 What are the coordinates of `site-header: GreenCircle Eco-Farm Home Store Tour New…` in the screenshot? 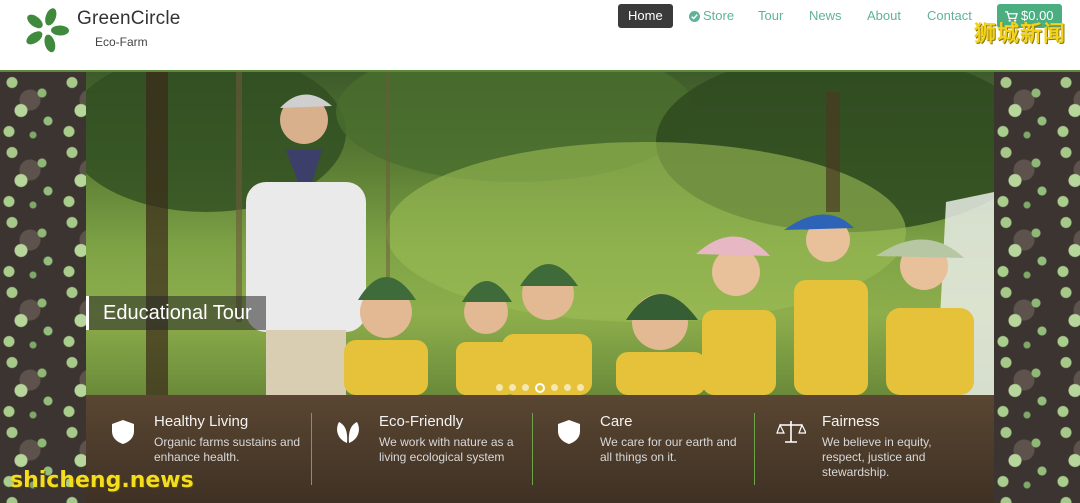 It's located at (540, 36).